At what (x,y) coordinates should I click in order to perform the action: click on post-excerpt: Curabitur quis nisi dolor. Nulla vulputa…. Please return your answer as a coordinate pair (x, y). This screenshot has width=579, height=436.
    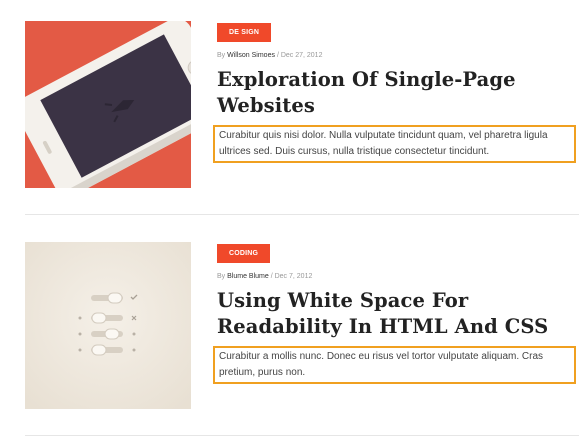
    Looking at the image, I should click on (394, 144).